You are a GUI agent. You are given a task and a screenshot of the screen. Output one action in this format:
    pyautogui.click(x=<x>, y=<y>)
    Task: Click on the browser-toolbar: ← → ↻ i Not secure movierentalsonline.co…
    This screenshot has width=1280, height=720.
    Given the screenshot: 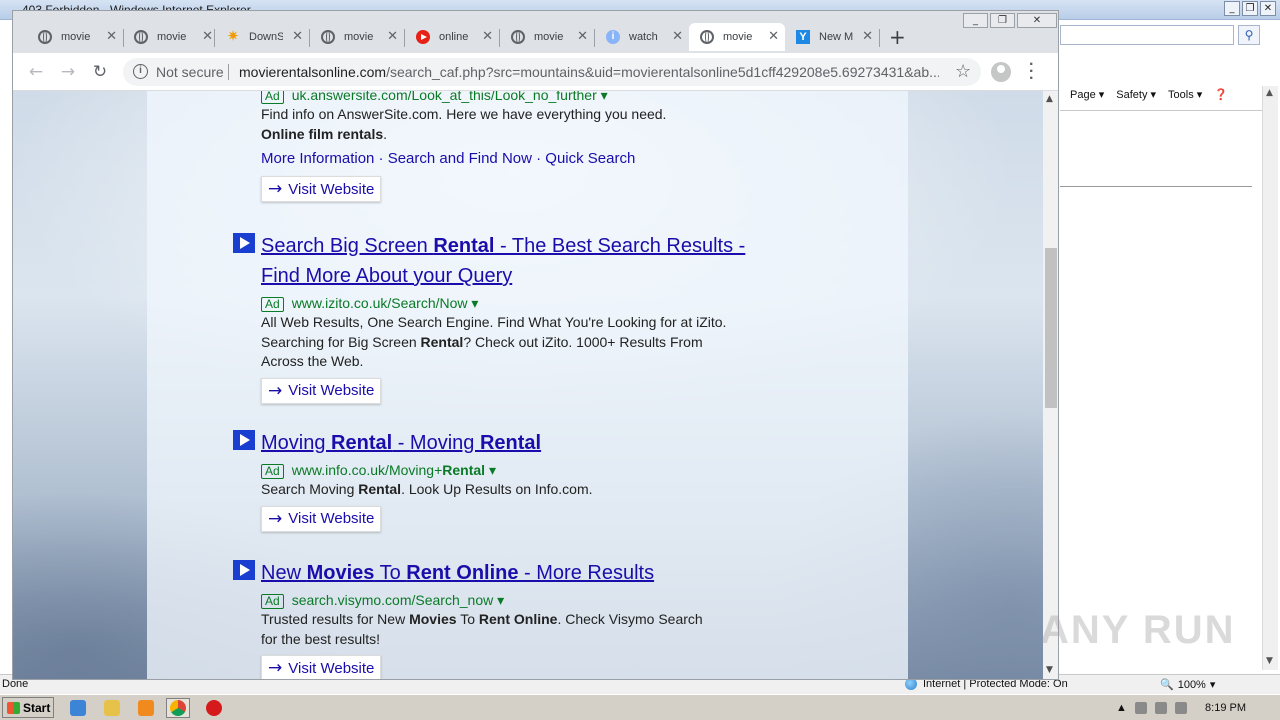 What is the action you would take?
    pyautogui.click(x=535, y=72)
    